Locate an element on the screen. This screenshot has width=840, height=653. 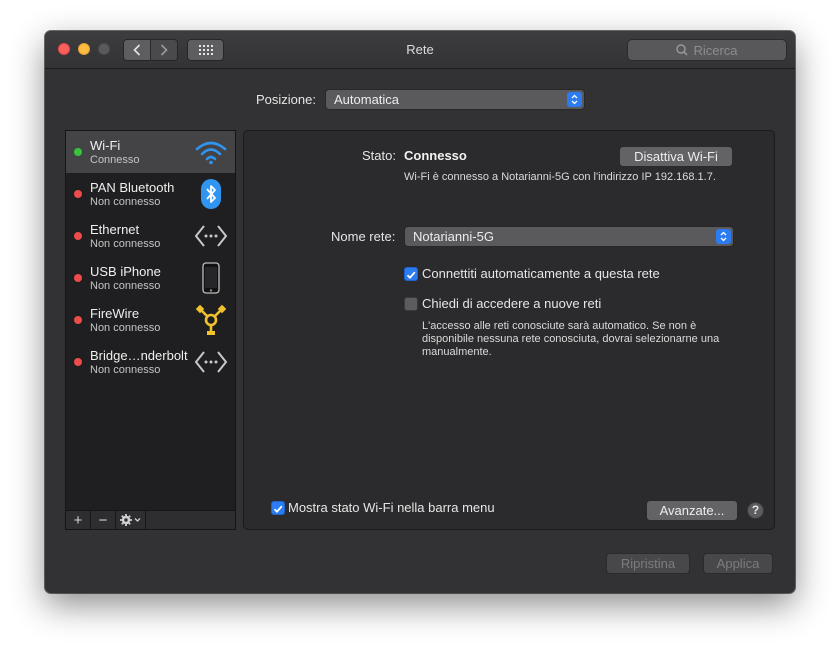
status-value: Connesso is located at coordinates (435, 155).